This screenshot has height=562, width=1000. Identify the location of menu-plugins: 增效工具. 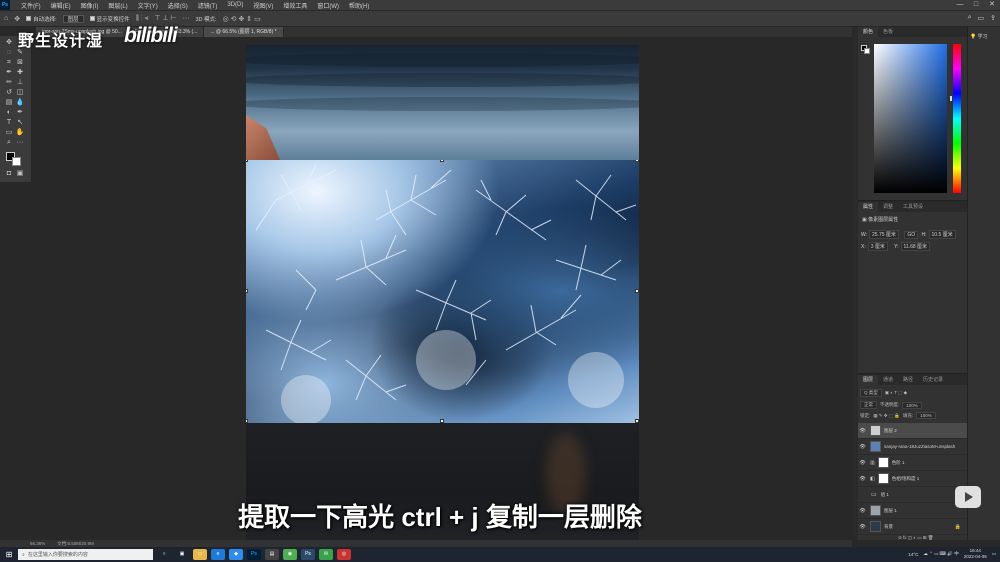
(295, 5).